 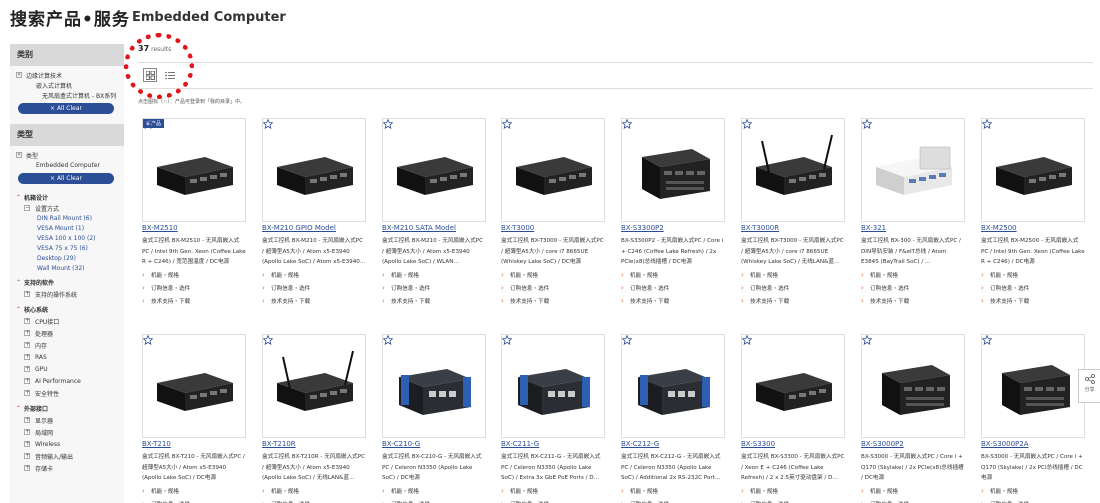 I want to click on product-name-link: BX-T3000, so click(x=553, y=228).